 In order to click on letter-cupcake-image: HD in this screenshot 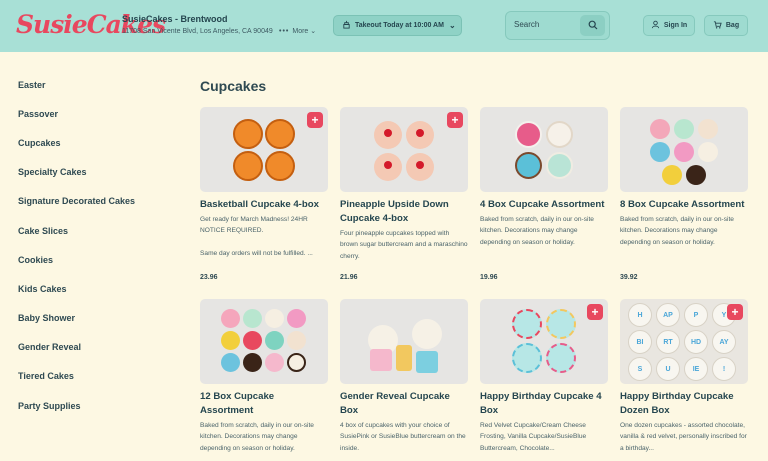, I will do `click(696, 342)`.